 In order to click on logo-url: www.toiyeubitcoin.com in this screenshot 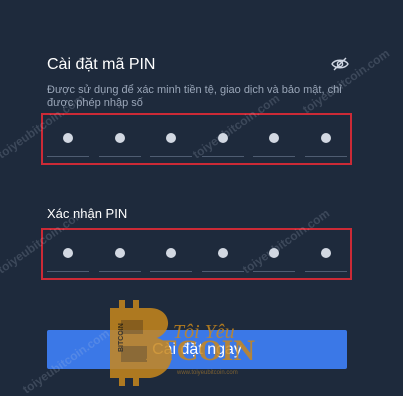, I will do `click(207, 373)`.